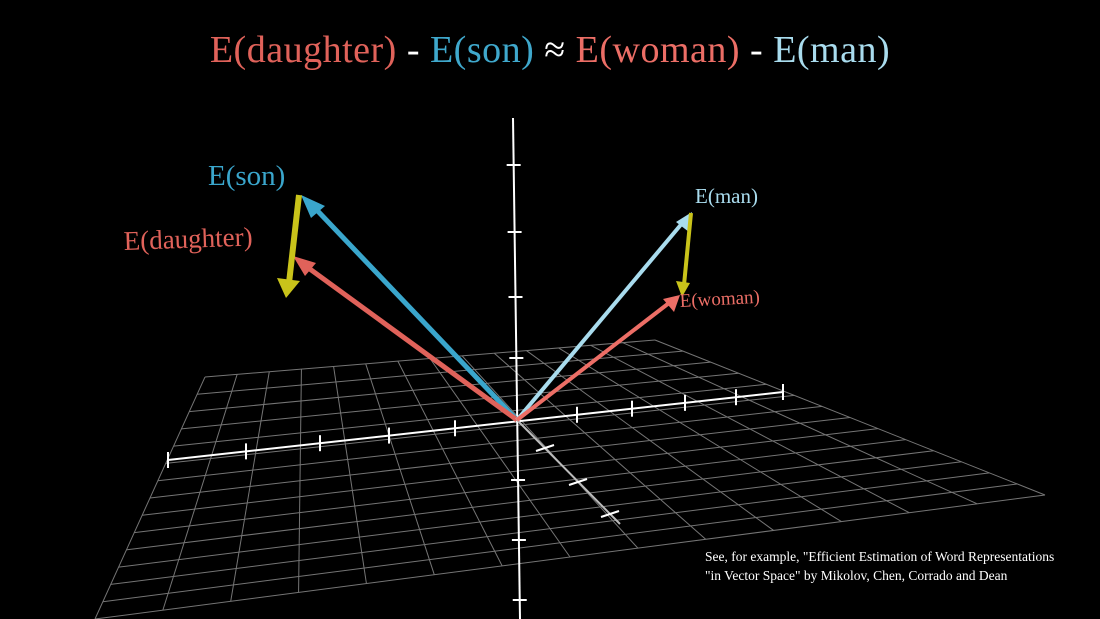  What do you see at coordinates (516, 368) in the screenshot?
I see `vertical-axis` at bounding box center [516, 368].